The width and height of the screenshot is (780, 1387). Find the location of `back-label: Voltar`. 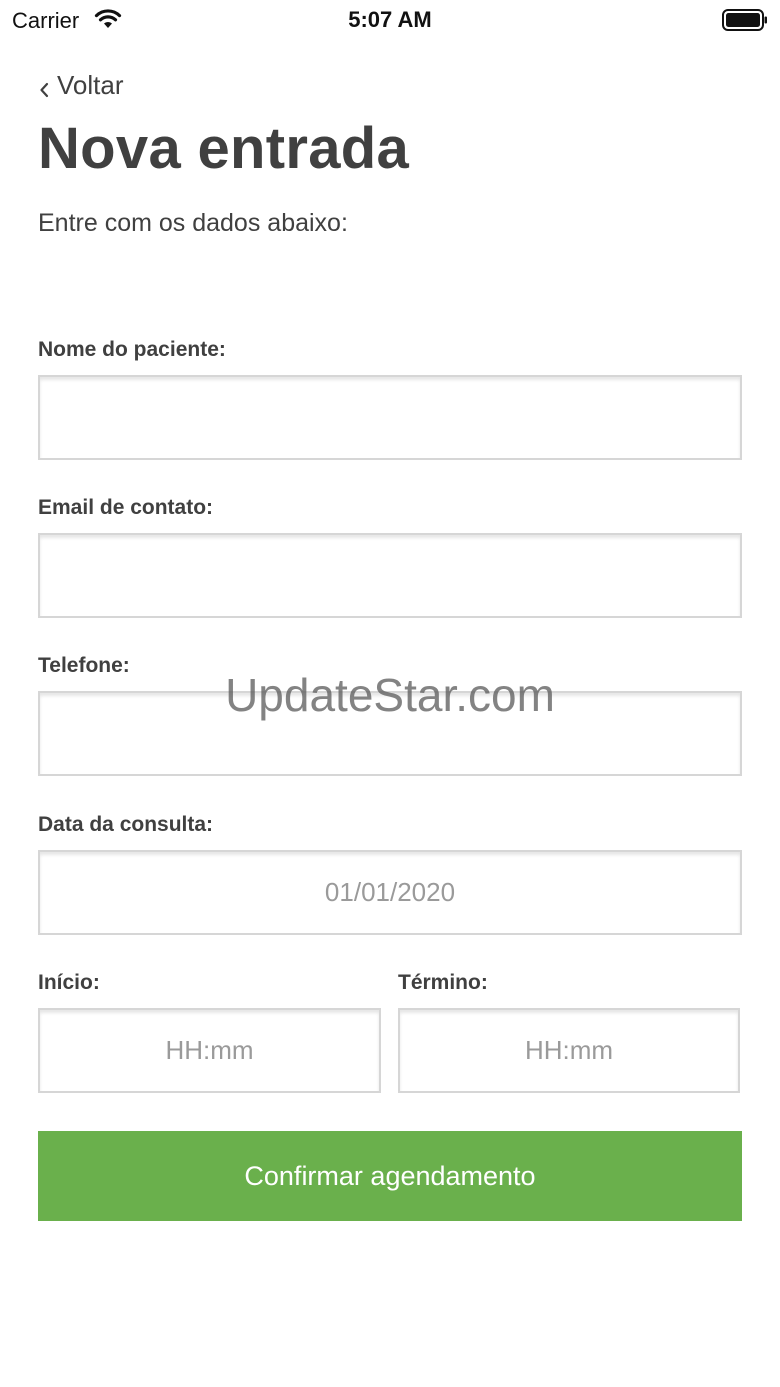

back-label: Voltar is located at coordinates (90, 85).